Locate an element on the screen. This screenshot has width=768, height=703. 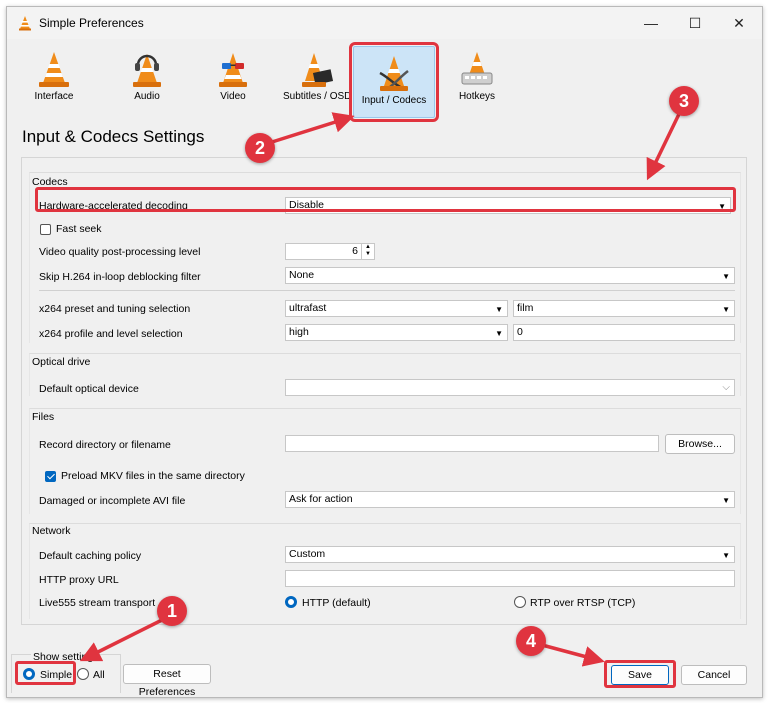
annotation-badge-1: 1 is located at coordinates (172, 611).